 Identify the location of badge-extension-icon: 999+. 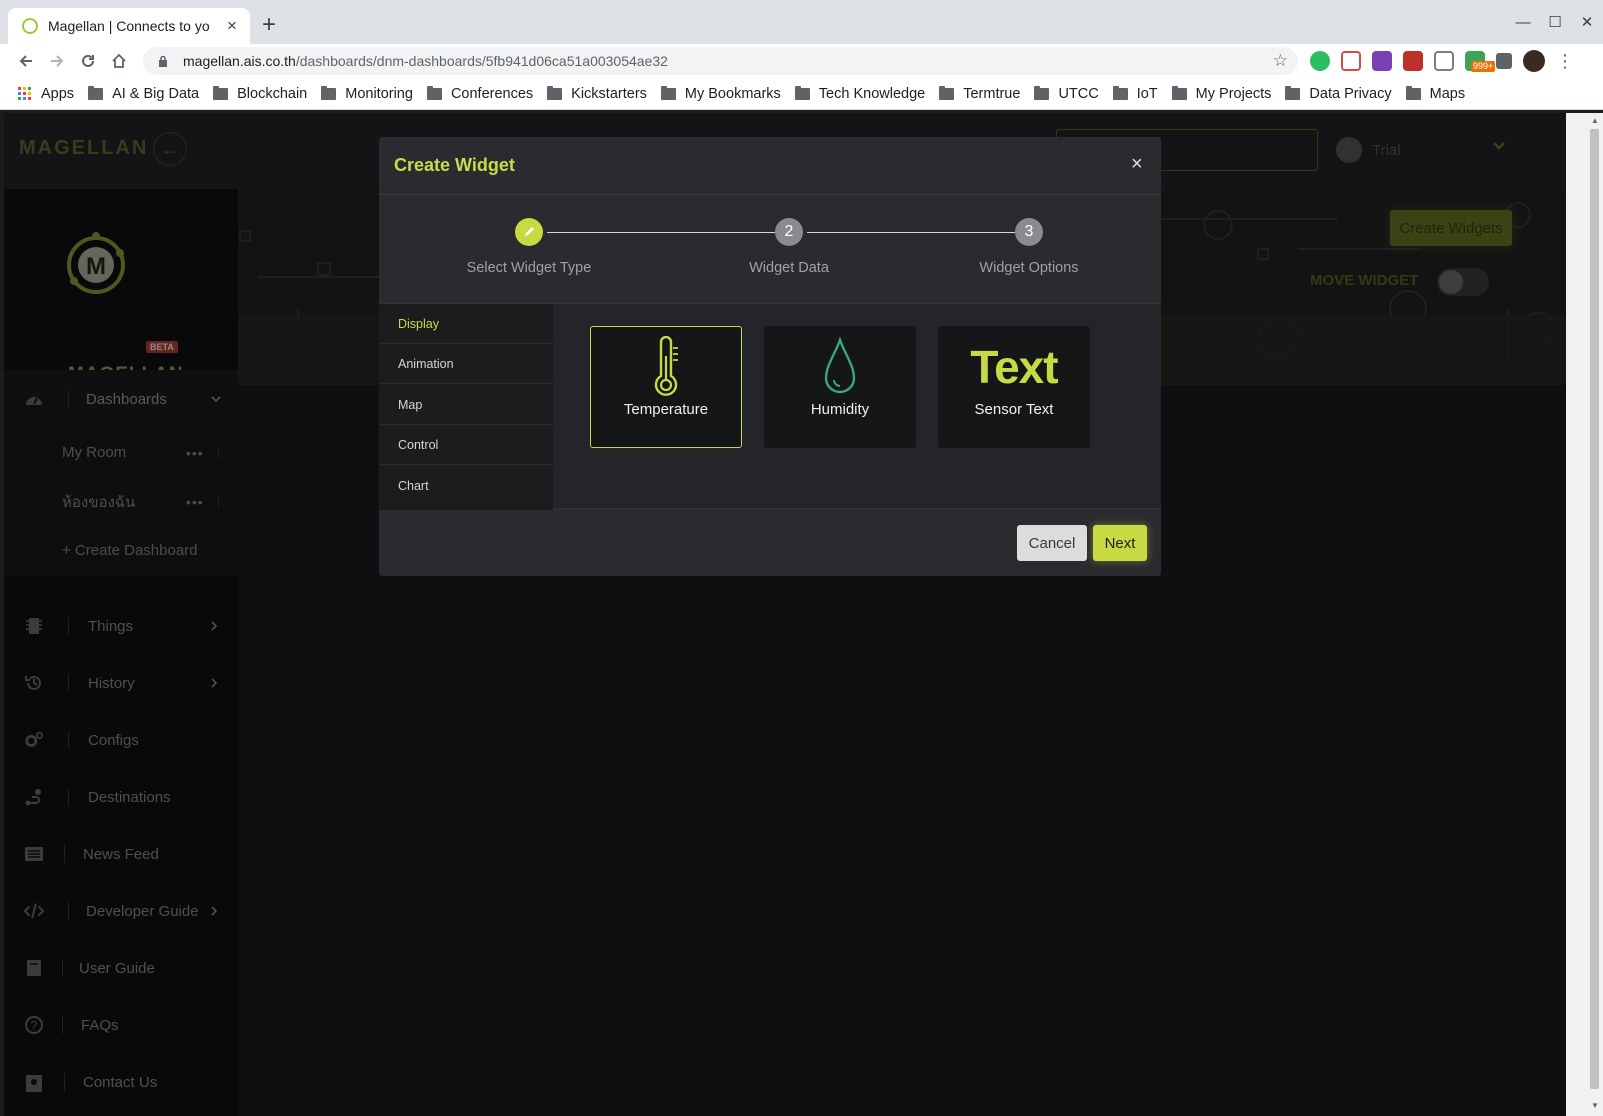
(1480, 61).